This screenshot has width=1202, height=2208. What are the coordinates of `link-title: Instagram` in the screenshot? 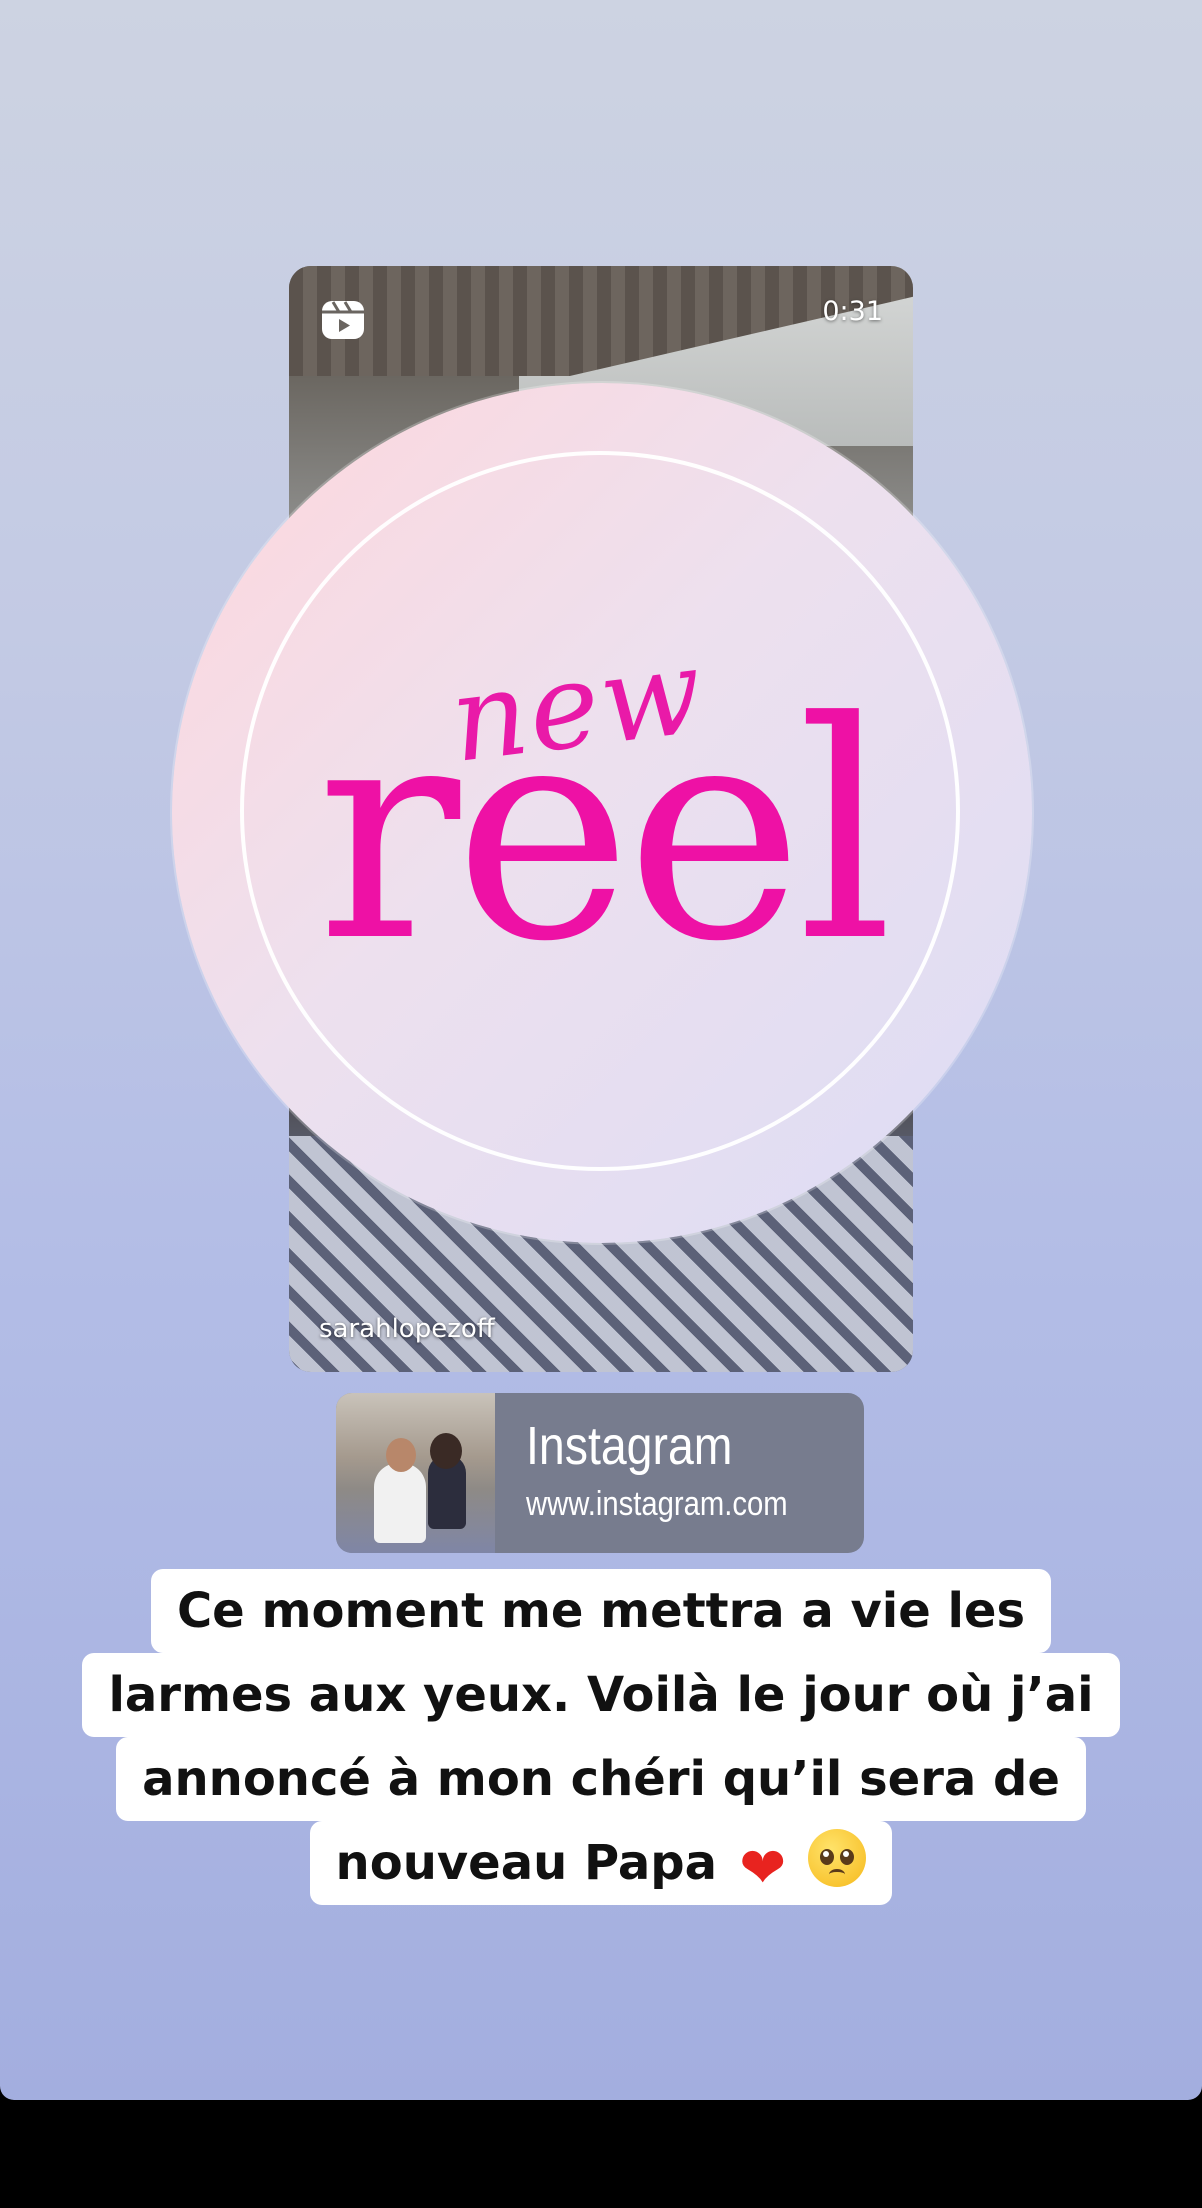 It's located at (629, 1446).